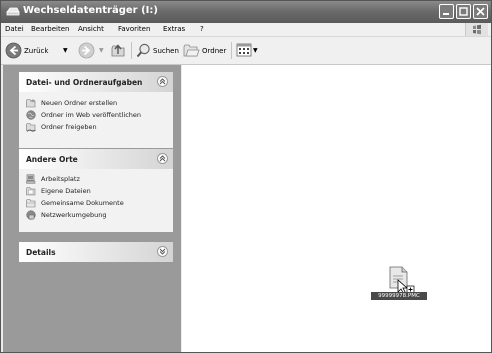 This screenshot has width=492, height=353. Describe the element at coordinates (131, 50) in the screenshot. I see `toolbar-separator` at that location.